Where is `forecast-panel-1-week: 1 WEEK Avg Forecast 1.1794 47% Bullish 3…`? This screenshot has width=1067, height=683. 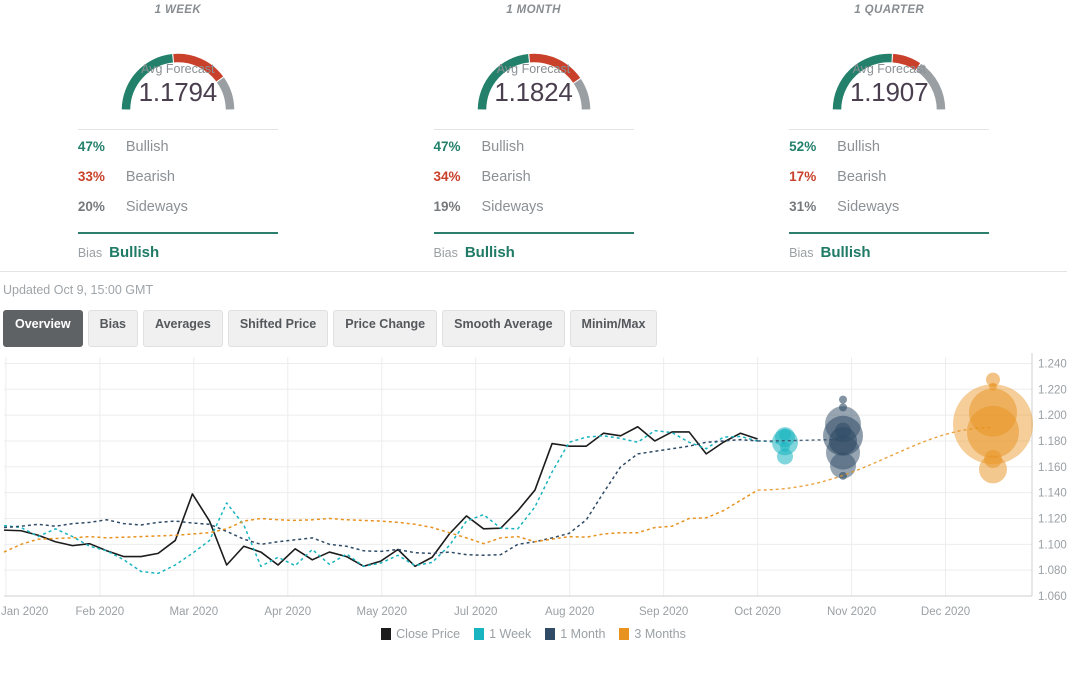
forecast-panel-1-week: 1 WEEK Avg Forecast 1.1794 47% Bullish 3… is located at coordinates (178, 135).